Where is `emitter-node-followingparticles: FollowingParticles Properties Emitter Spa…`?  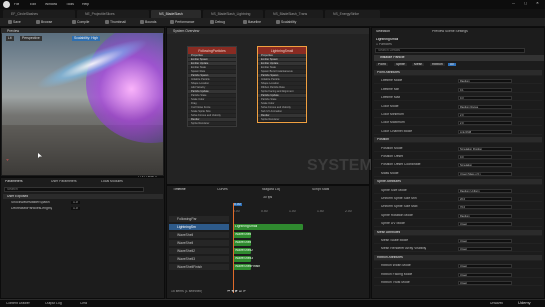 emitter-node-followingparticles: FollowingParticles Properties Emitter Spa… is located at coordinates (212, 86).